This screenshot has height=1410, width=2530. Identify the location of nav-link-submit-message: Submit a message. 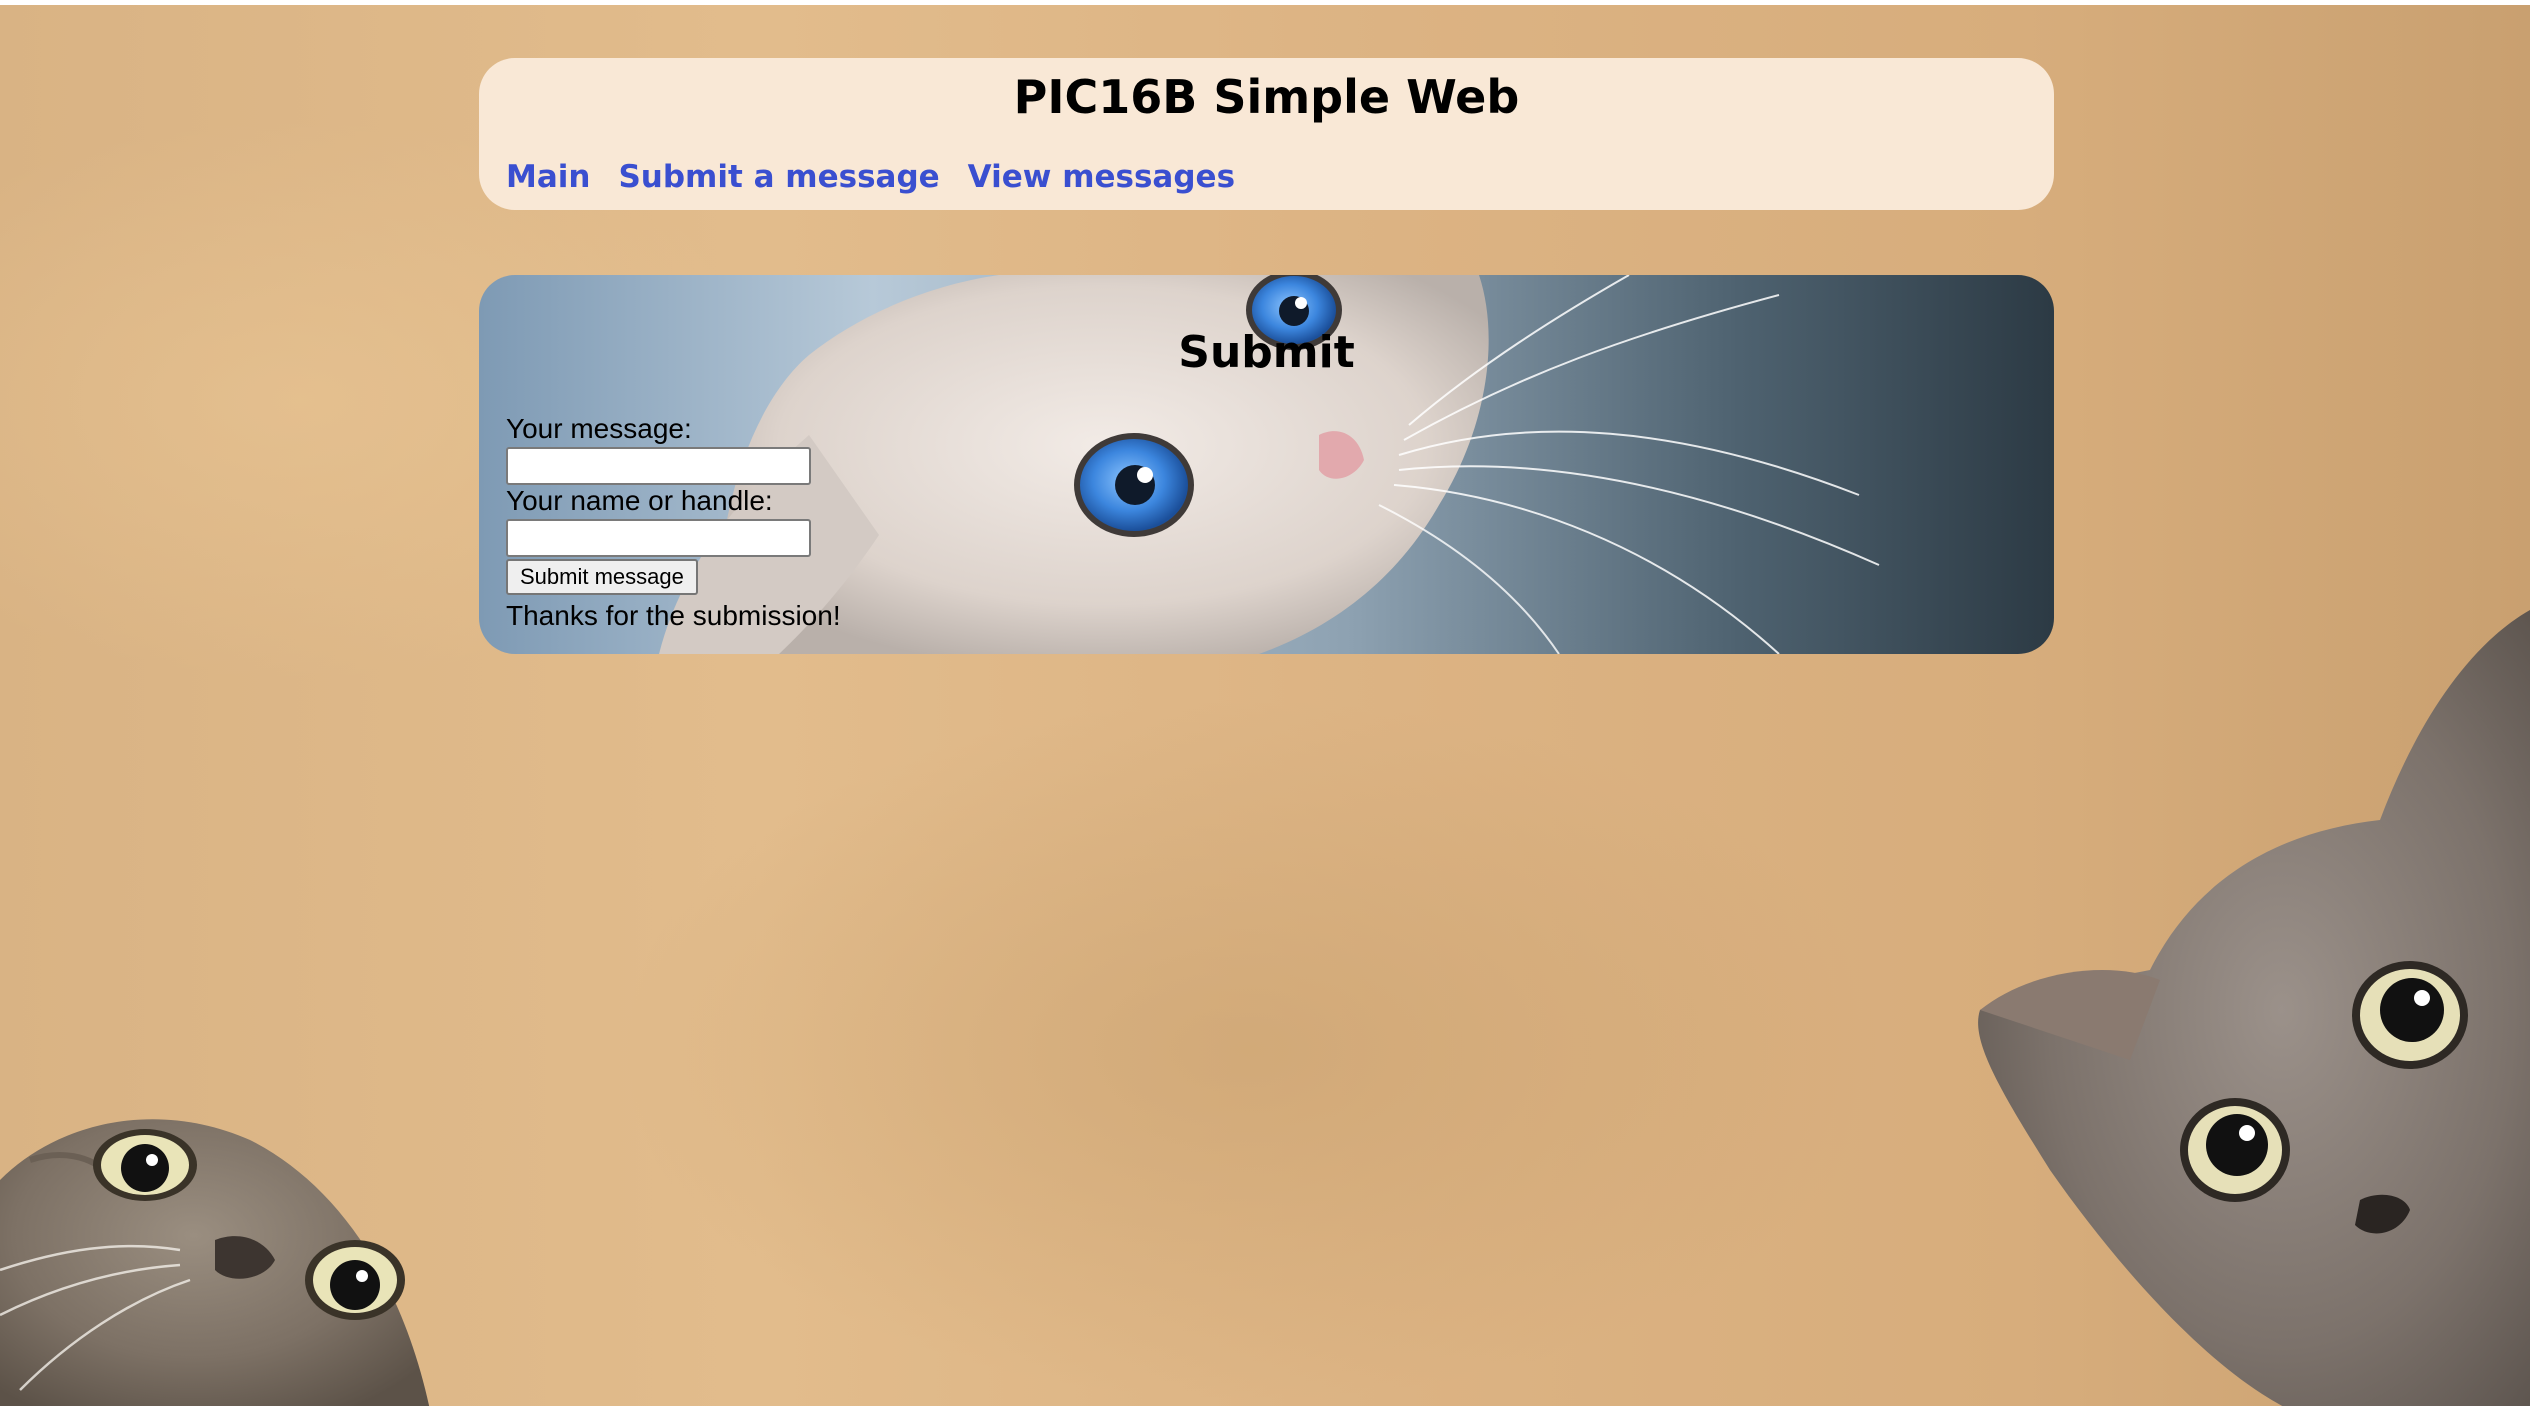
(778, 177).